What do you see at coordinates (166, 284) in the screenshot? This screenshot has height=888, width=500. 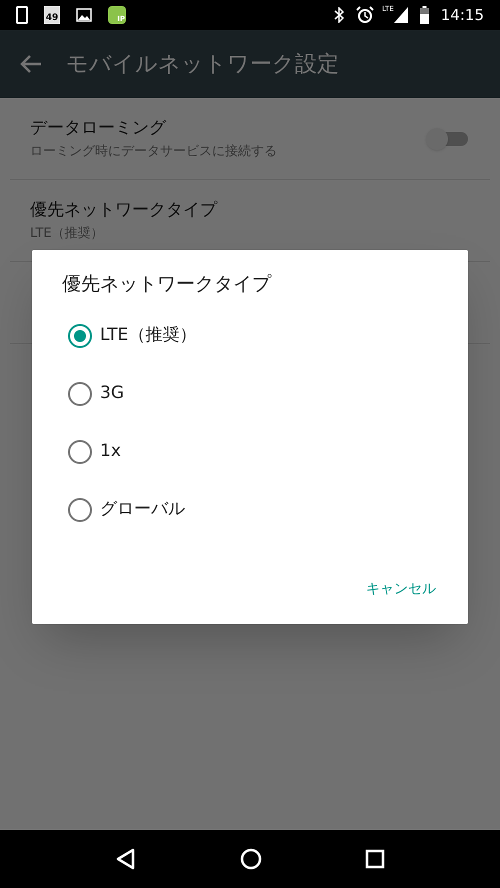 I see `dialog-title: 優先ネットワークタイプ` at bounding box center [166, 284].